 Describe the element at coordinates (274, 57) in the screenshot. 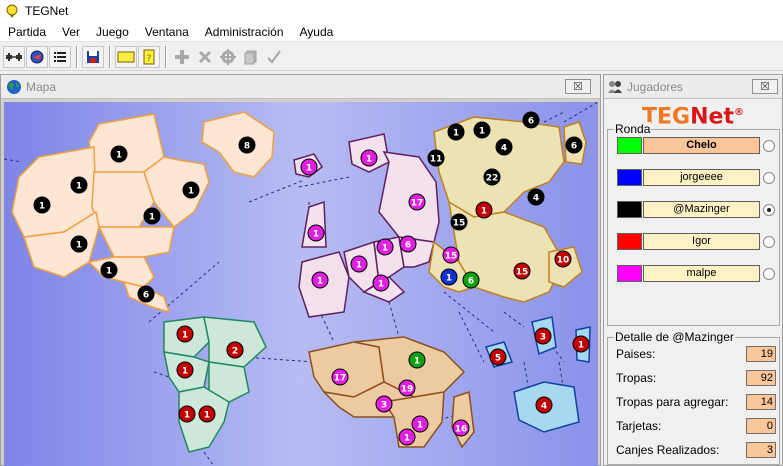

I see `check-button` at that location.